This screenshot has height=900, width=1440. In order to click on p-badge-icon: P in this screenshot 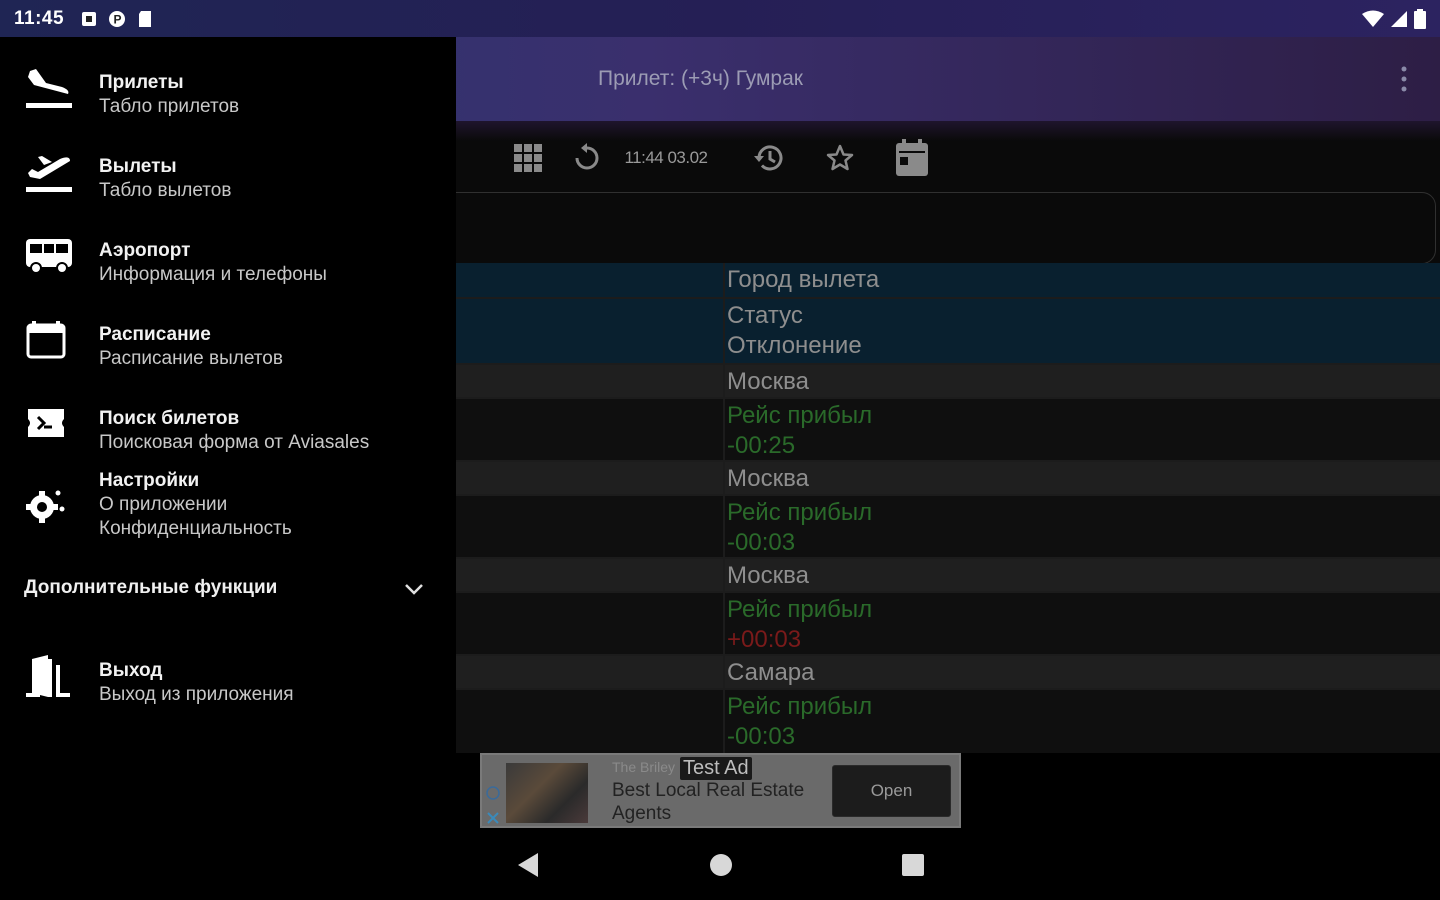, I will do `click(117, 18)`.